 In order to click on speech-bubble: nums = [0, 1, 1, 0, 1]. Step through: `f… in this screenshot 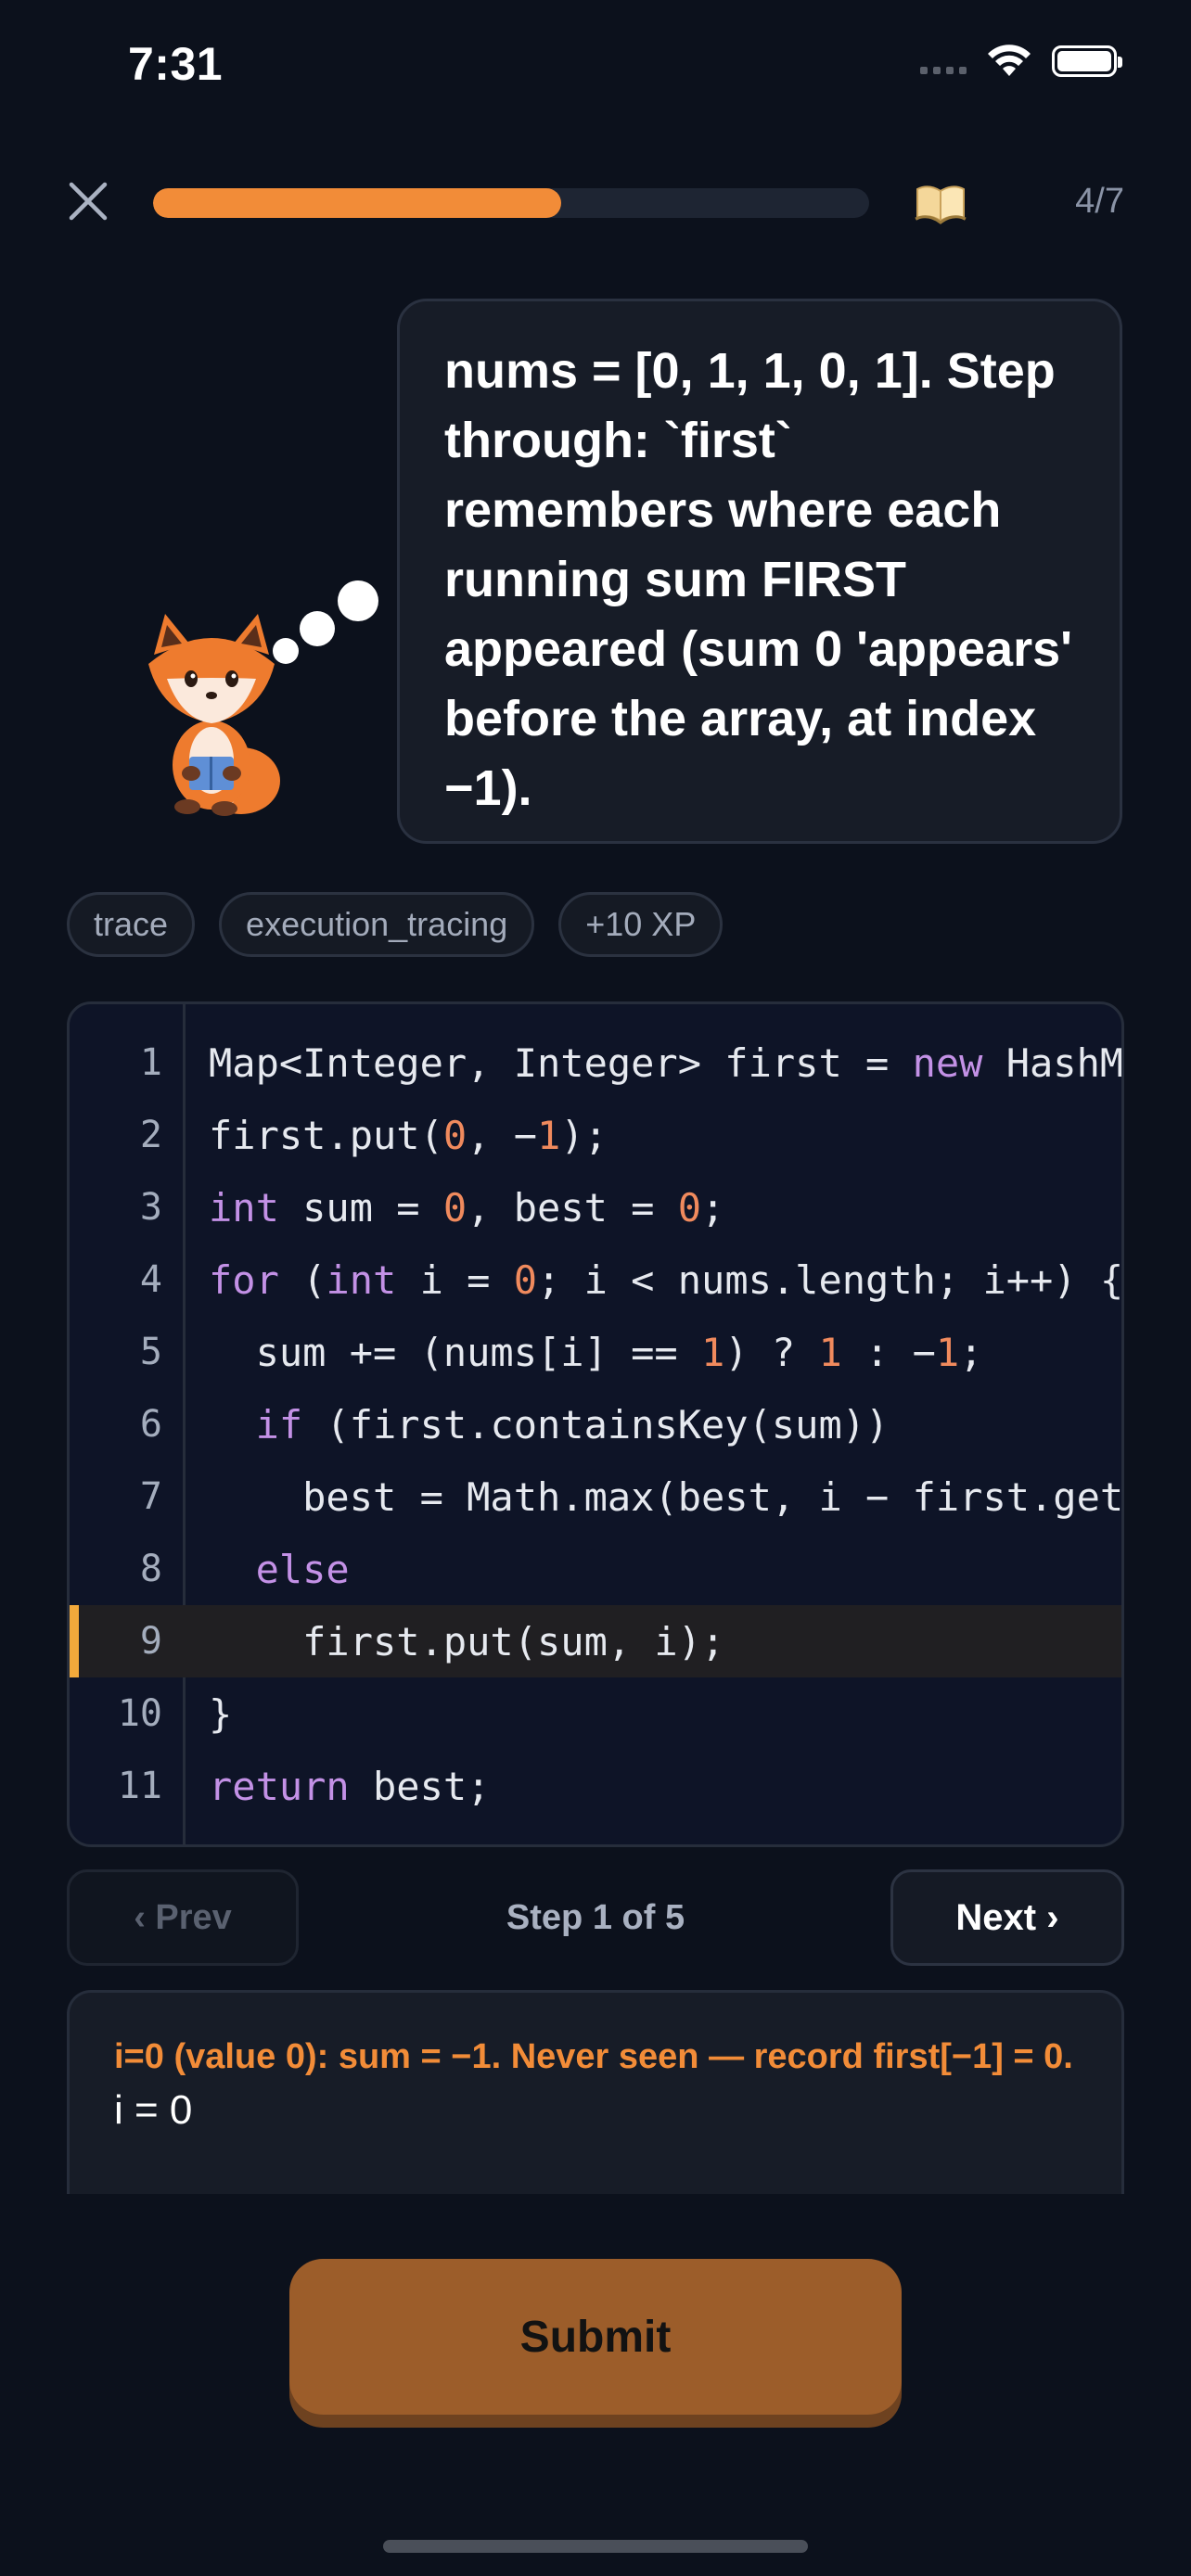, I will do `click(759, 571)`.